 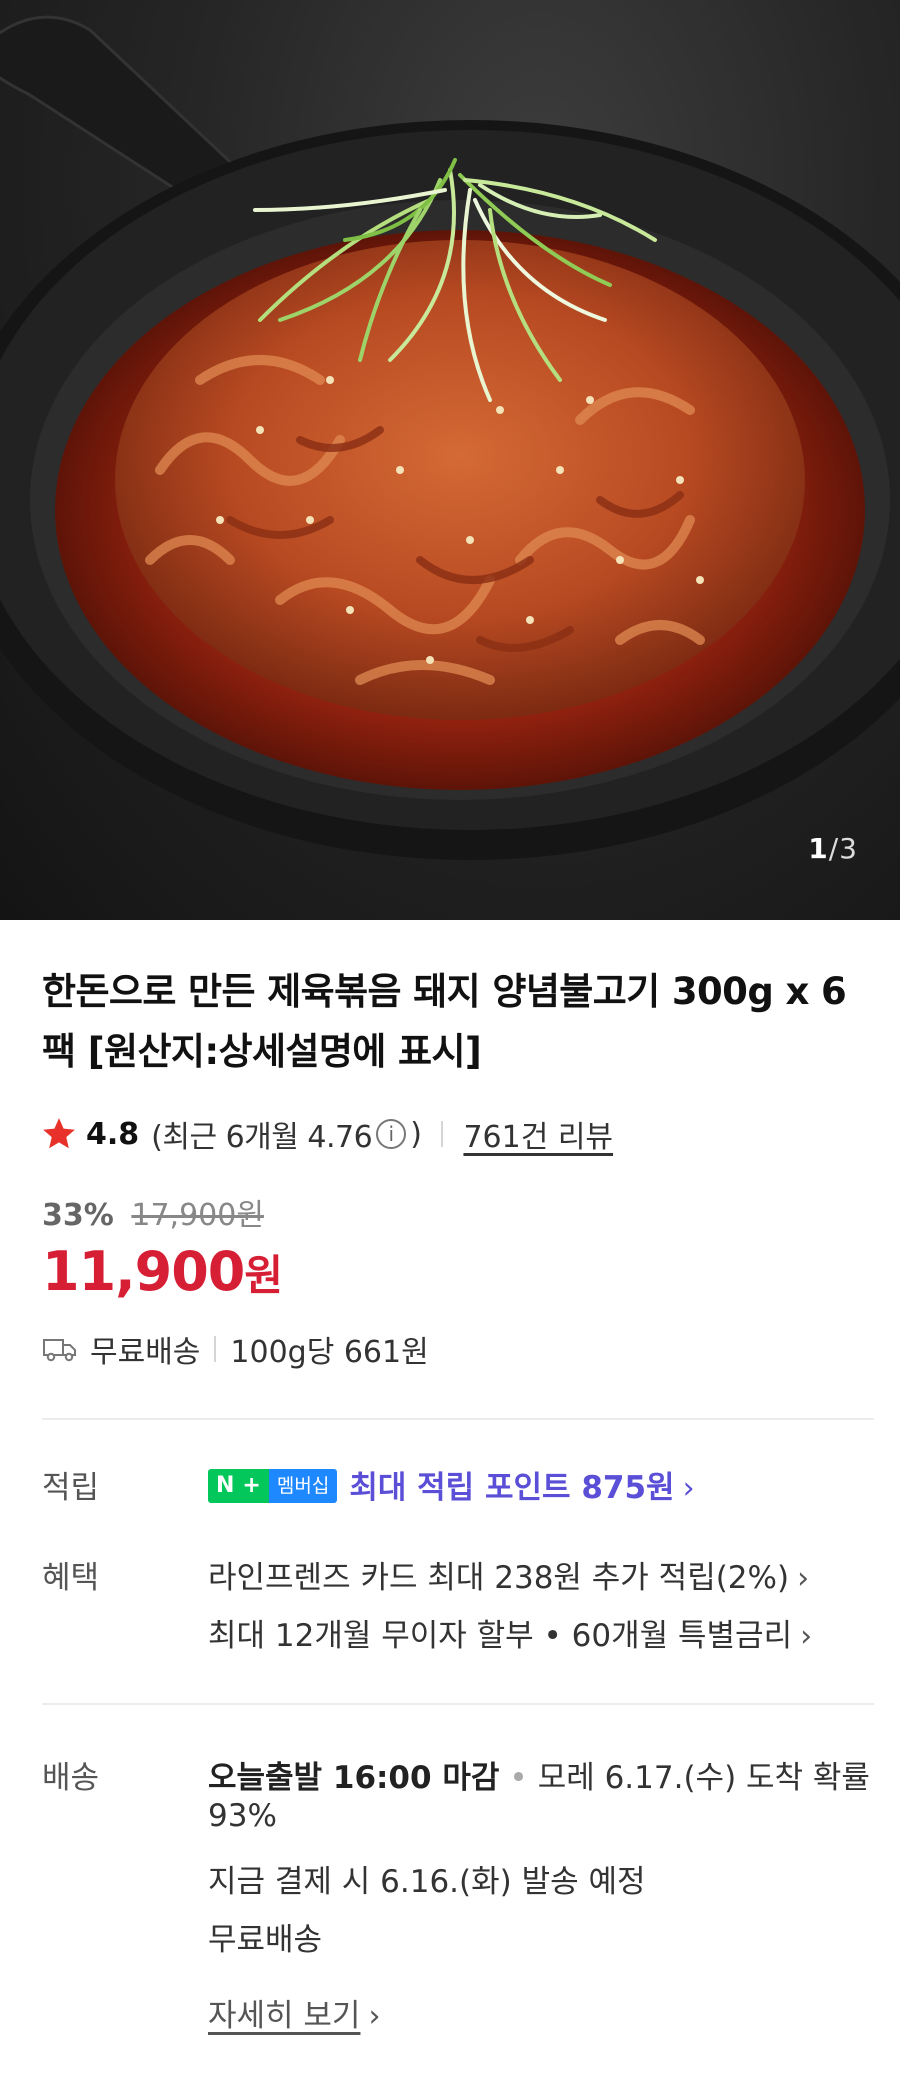 I want to click on shipping-summary: 무료배송 100g당 661원, so click(x=235, y=1349).